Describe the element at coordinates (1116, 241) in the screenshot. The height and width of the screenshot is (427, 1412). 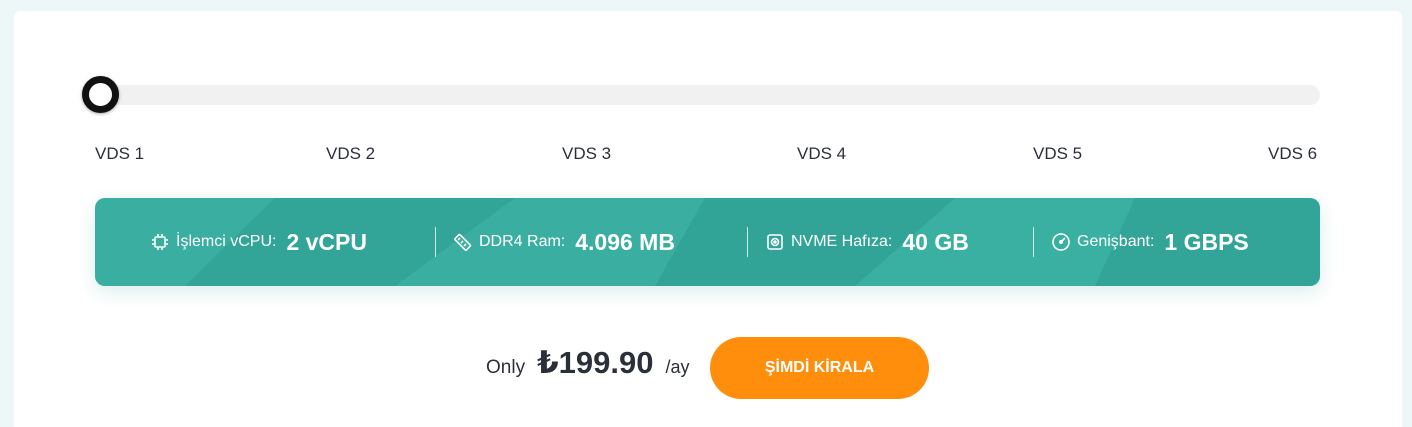
I see `spec-bandwidth-label: Genişbant:` at that location.